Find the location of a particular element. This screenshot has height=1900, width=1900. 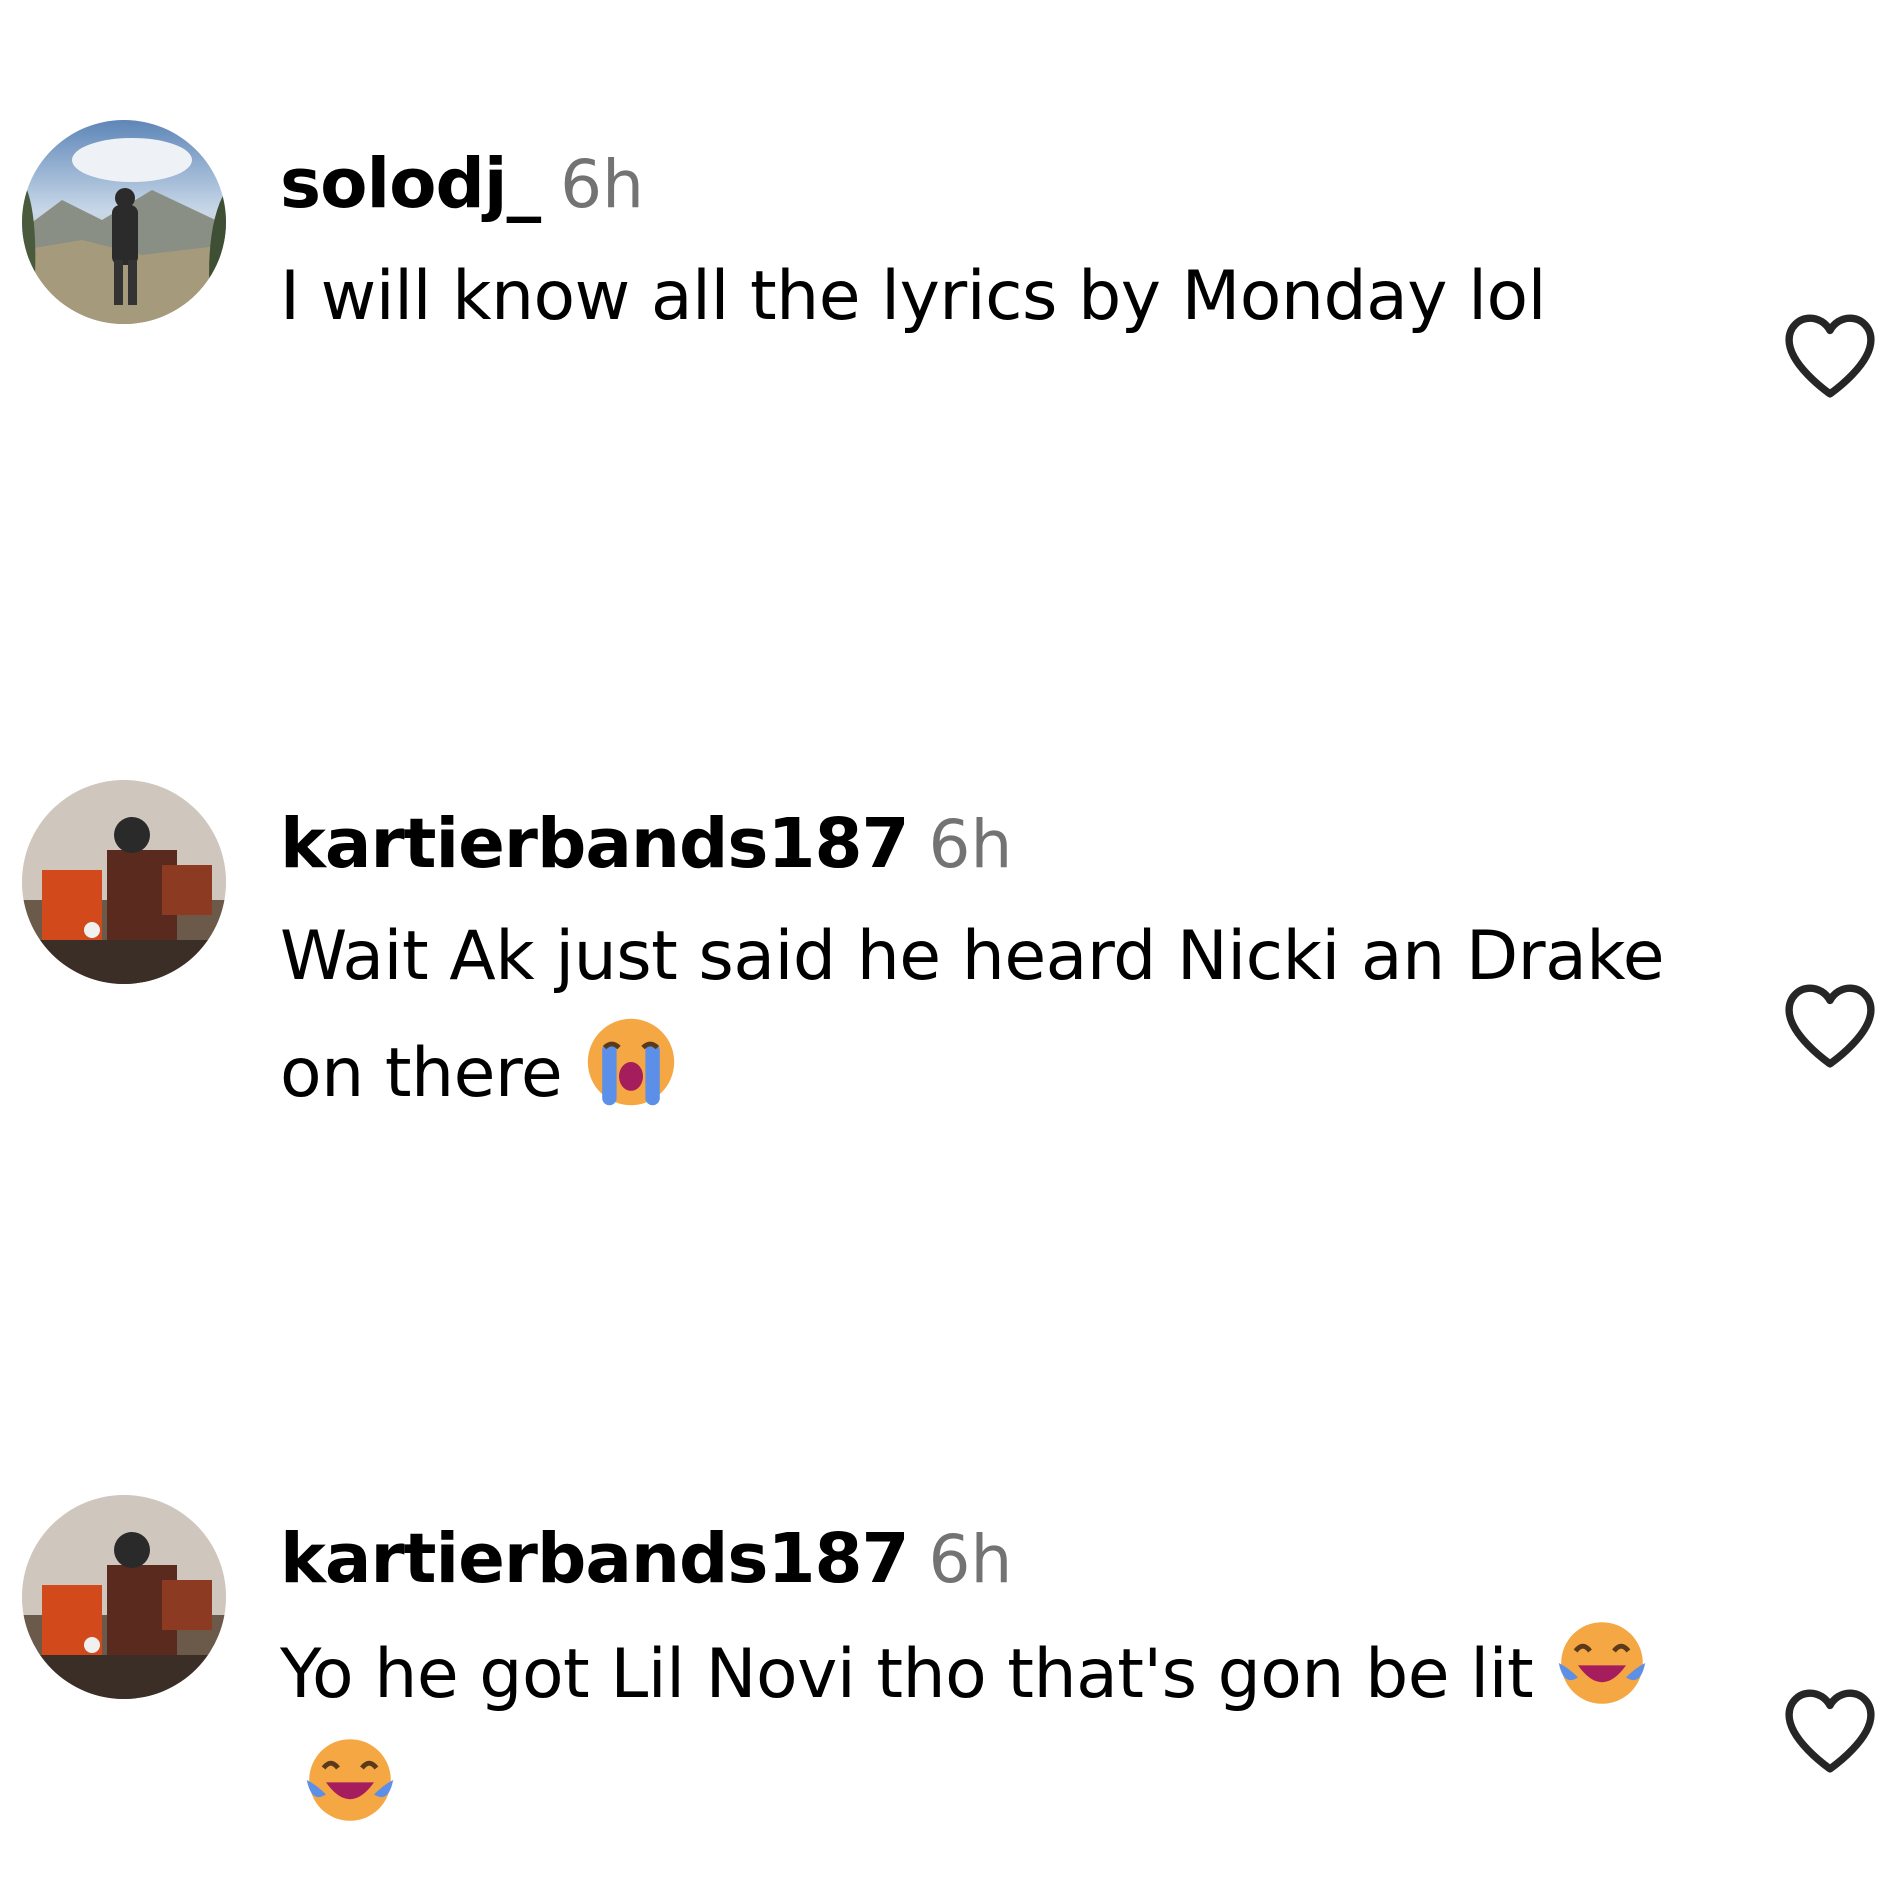

loudly-crying-face-emoji is located at coordinates (631, 1062).